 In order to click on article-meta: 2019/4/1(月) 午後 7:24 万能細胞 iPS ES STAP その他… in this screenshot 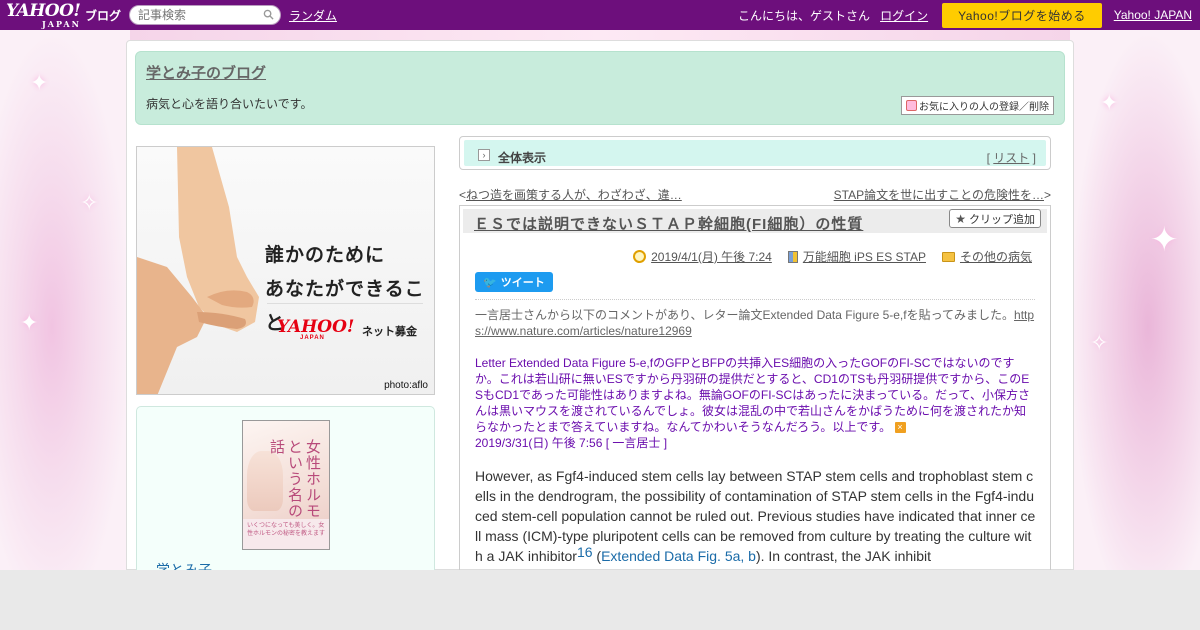, I will do `click(832, 256)`.